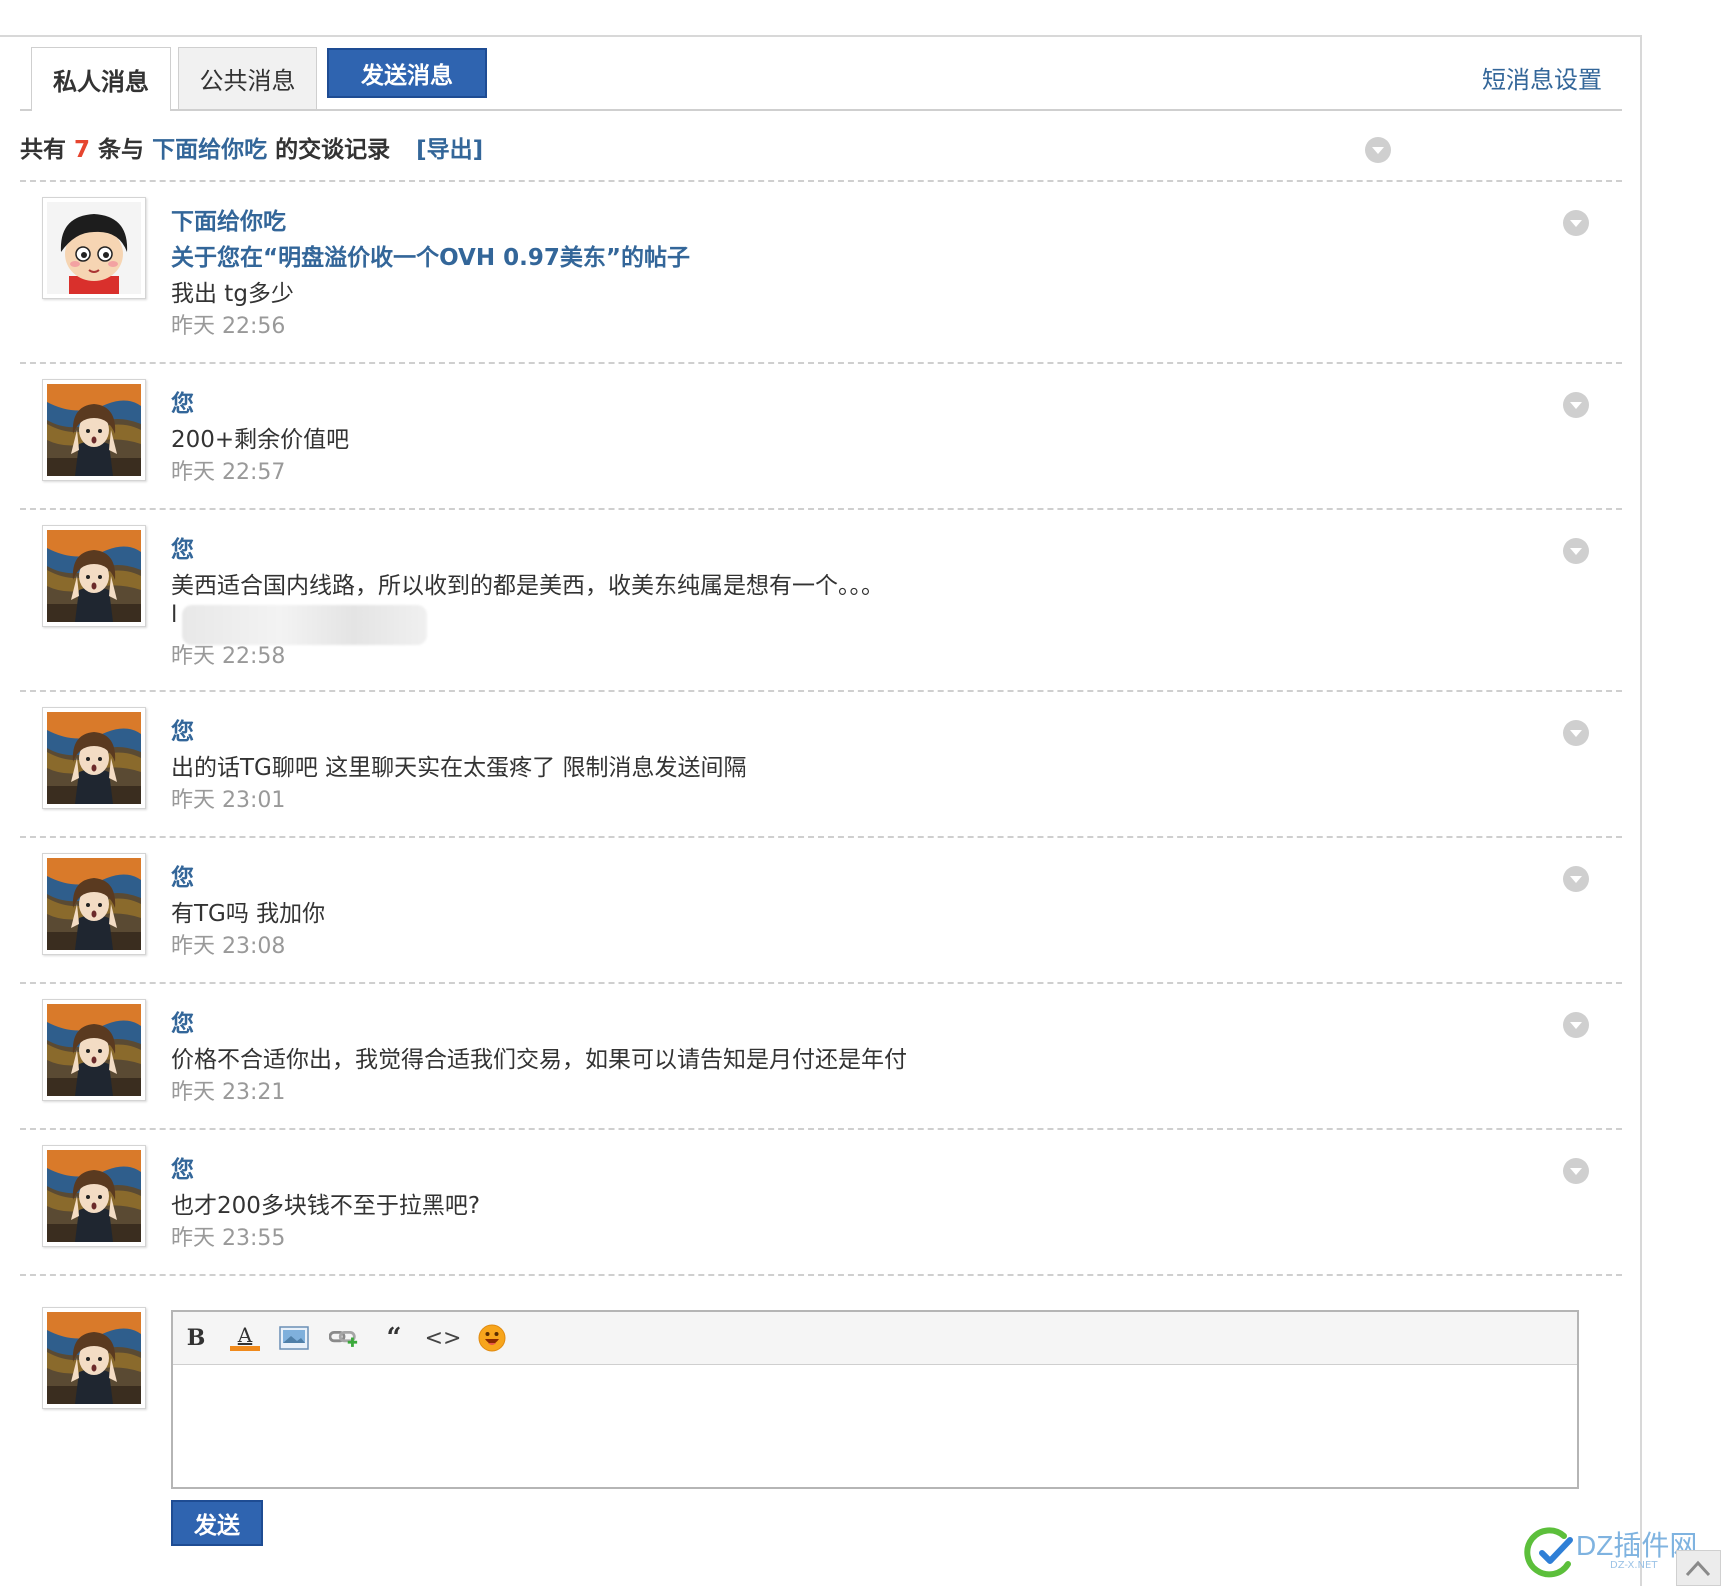 This screenshot has width=1721, height=1589. What do you see at coordinates (821, 1202) in the screenshot?
I see `message-item: 您 也才200多块钱不至于拉黑吧? 昨天 23:55` at bounding box center [821, 1202].